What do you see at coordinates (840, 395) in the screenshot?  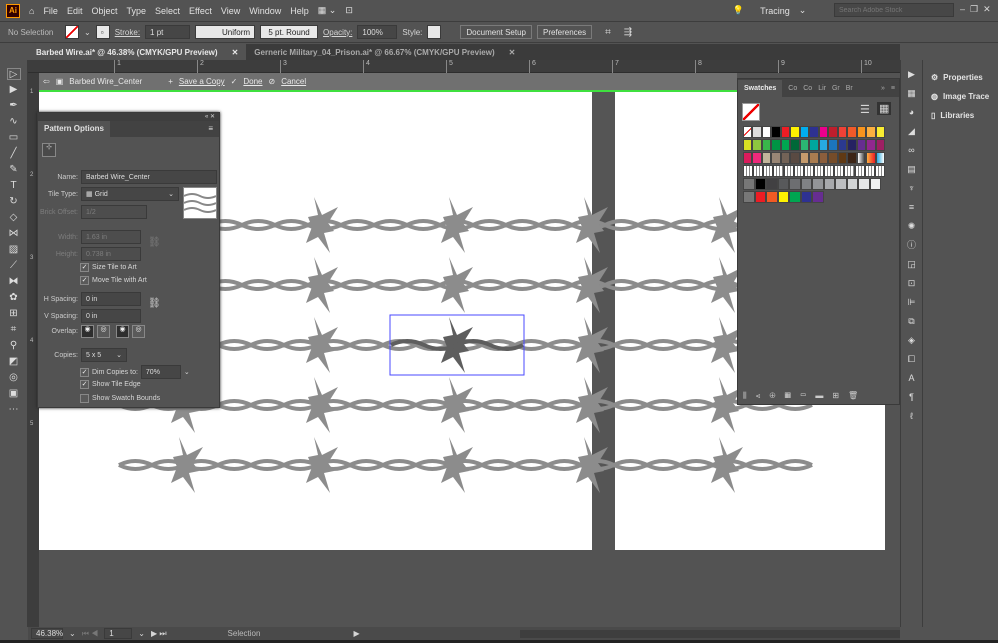 I see `new-swatch-icon: ⊞` at bounding box center [840, 395].